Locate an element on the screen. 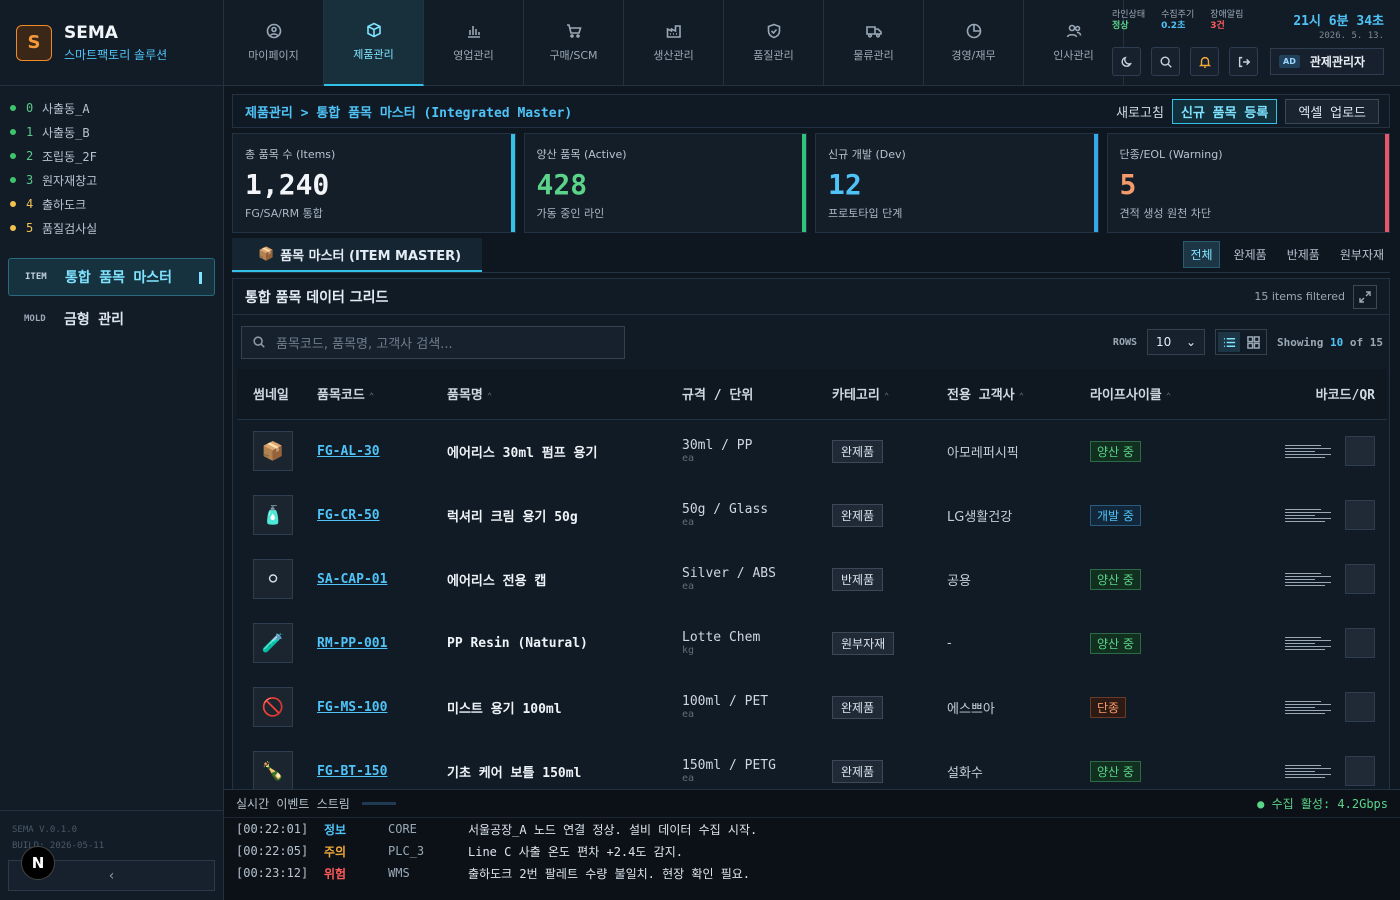 The height and width of the screenshot is (900, 1400). column-header: 썸네일 is located at coordinates (277, 394).